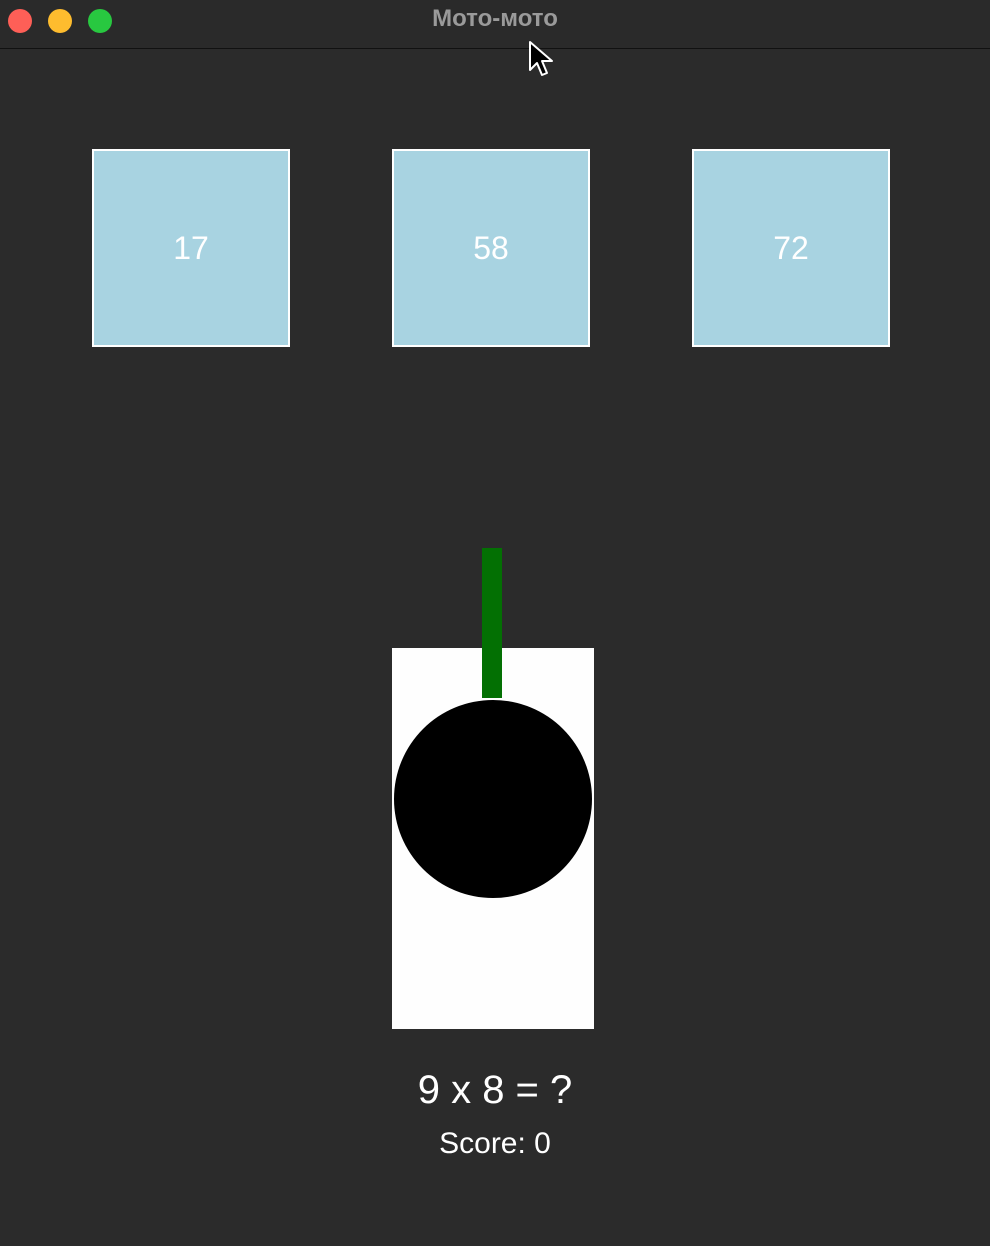  I want to click on answer-target-value: 72, so click(791, 247).